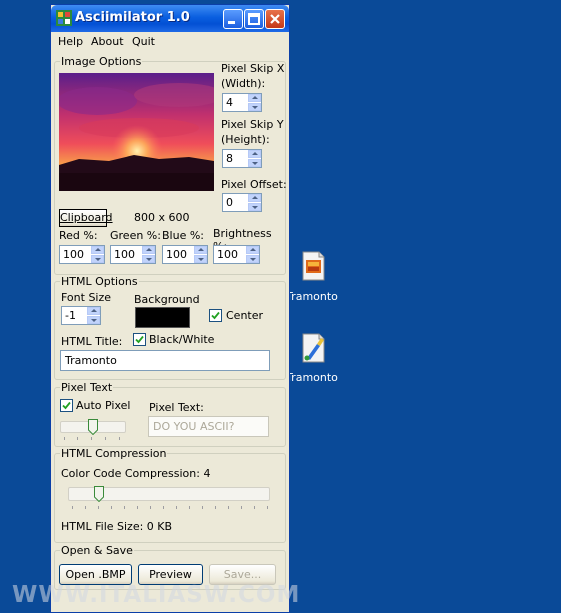  I want to click on html-title-input: Tramonto, so click(165, 360).